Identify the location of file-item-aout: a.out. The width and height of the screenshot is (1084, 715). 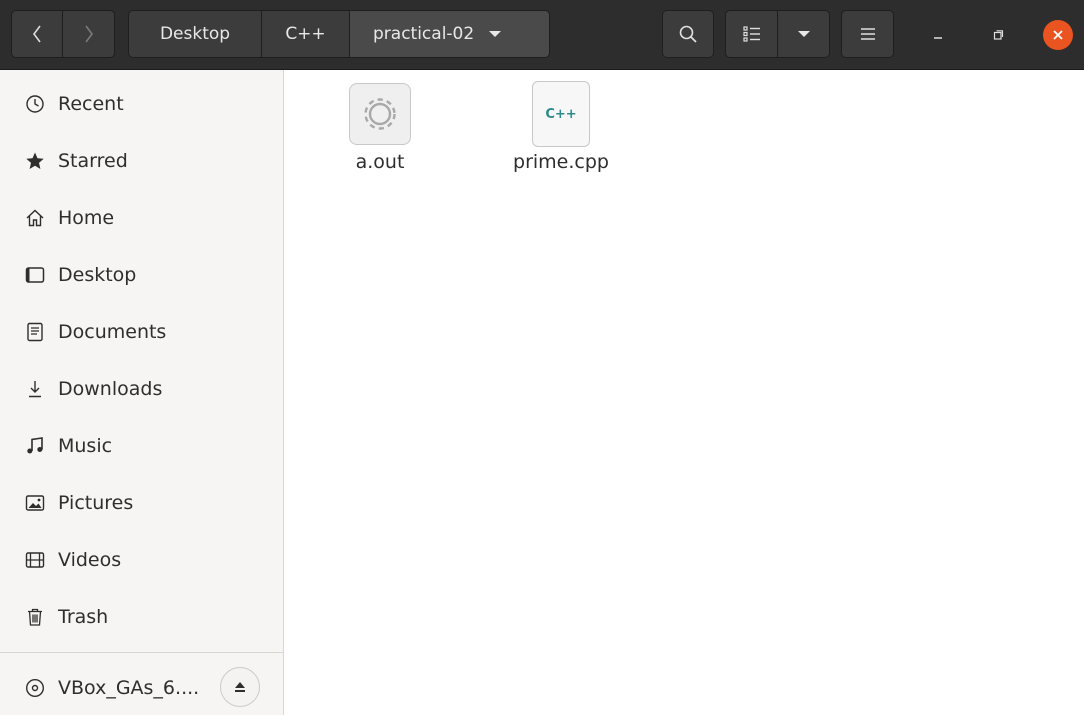
(380, 127).